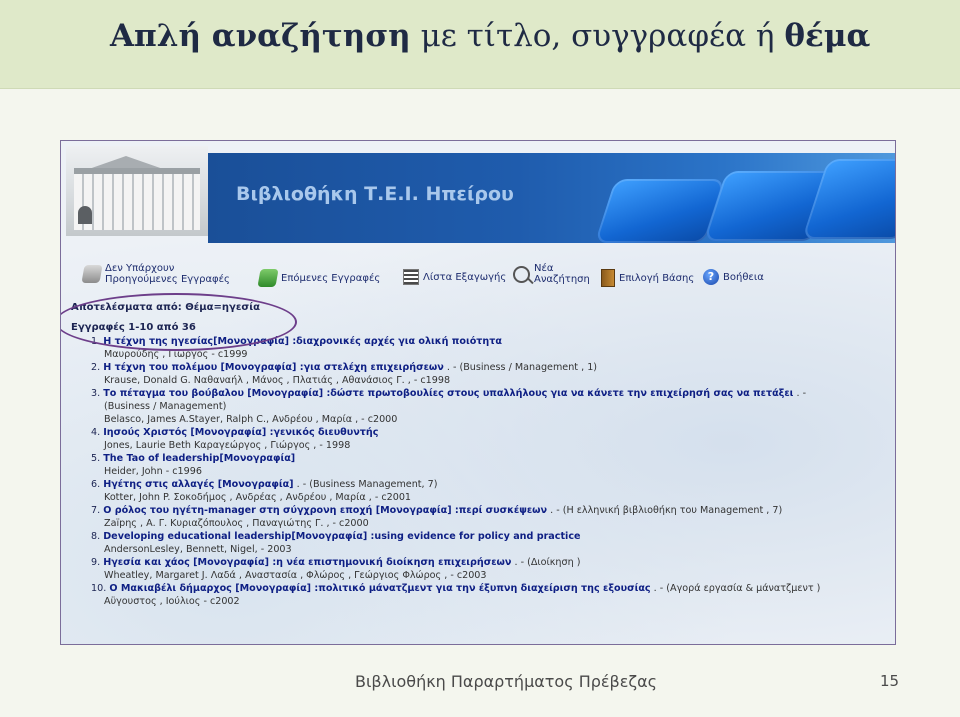 The height and width of the screenshot is (717, 960). I want to click on new-search-button: Νέα Αναζήτηση, so click(551, 274).